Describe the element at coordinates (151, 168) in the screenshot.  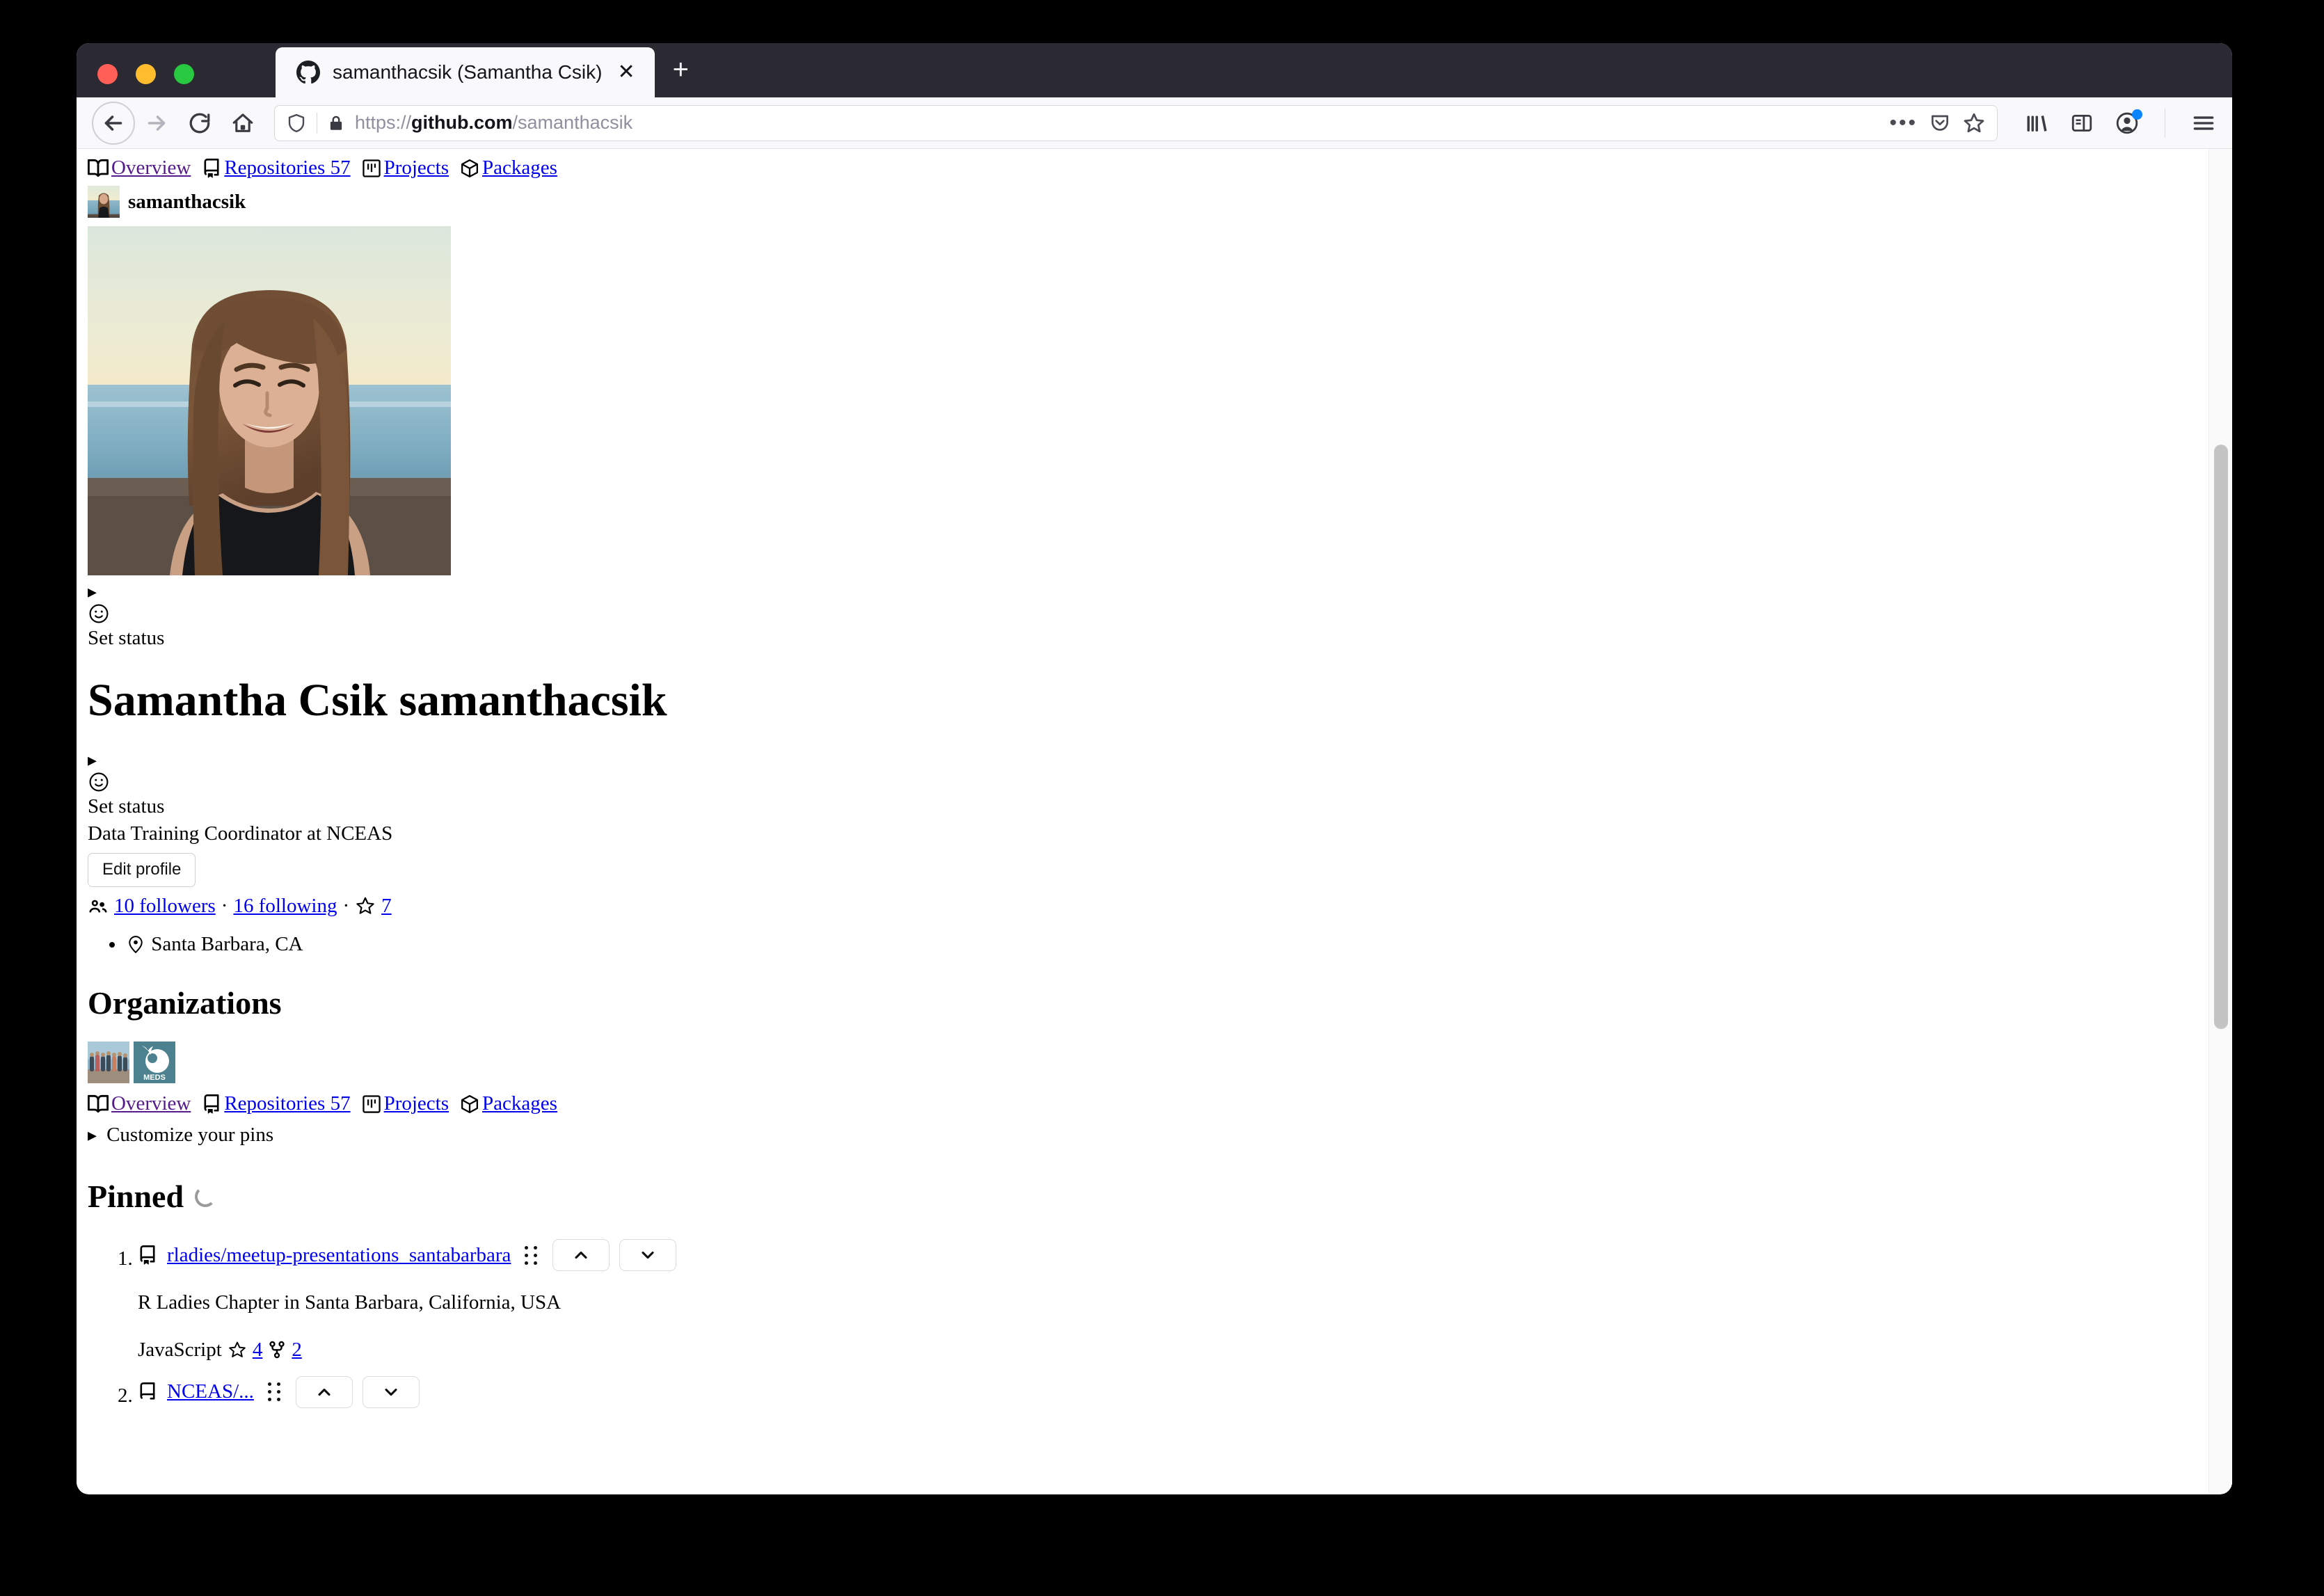
I see `nav-overview-link: Overview` at that location.